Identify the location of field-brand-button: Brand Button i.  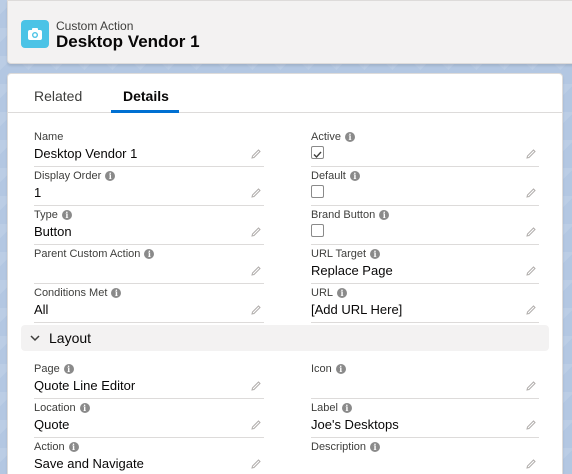
(425, 226).